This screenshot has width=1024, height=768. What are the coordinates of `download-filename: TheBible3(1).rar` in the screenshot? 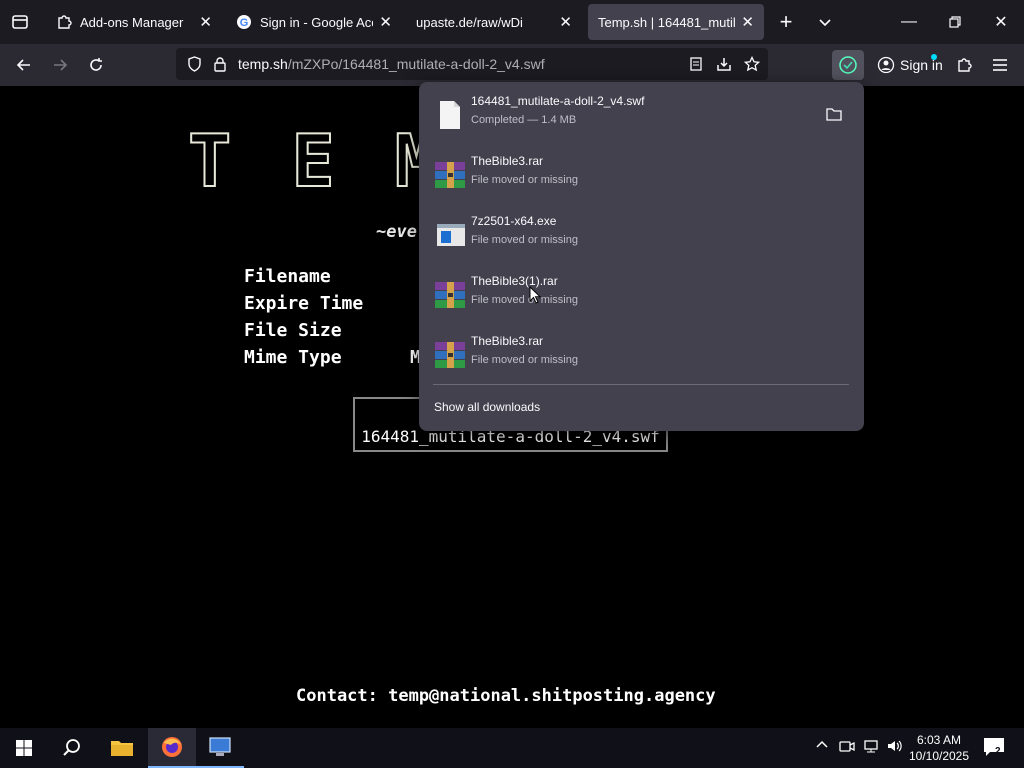 It's located at (514, 281).